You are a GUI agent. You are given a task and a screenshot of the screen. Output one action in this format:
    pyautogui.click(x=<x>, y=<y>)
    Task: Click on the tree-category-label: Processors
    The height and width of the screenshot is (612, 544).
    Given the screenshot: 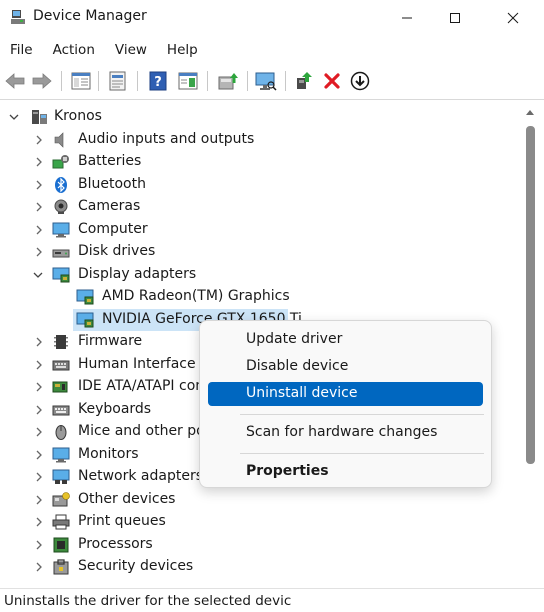 What is the action you would take?
    pyautogui.click(x=115, y=544)
    